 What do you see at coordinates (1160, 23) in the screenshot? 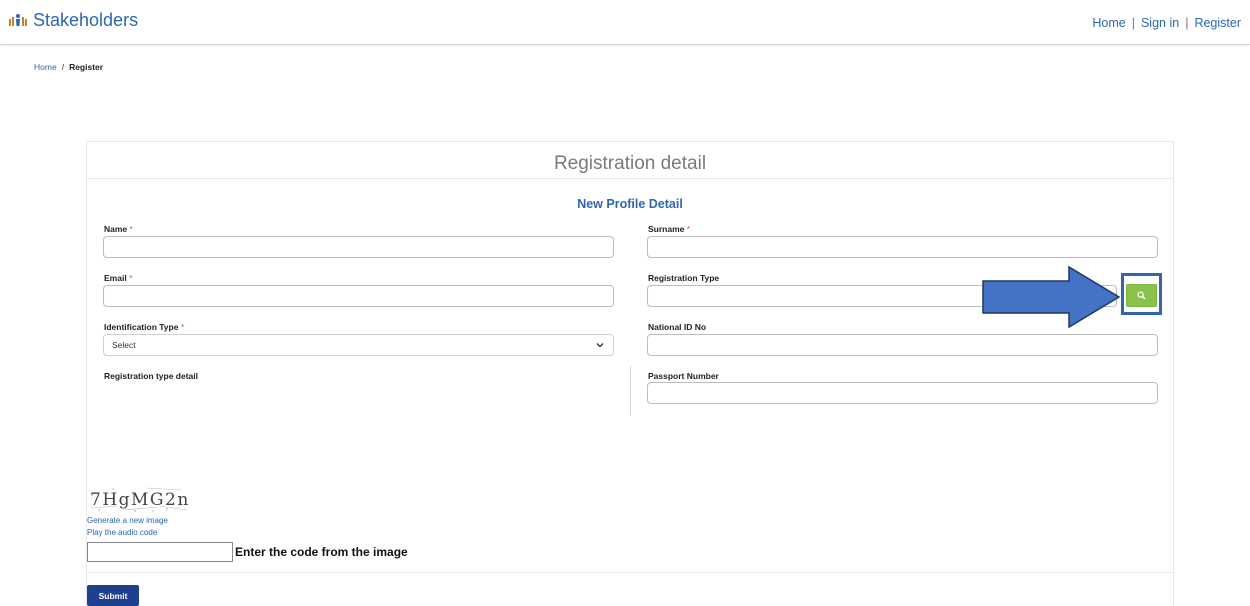
I see `nav-sign-in-link: Sign in` at bounding box center [1160, 23].